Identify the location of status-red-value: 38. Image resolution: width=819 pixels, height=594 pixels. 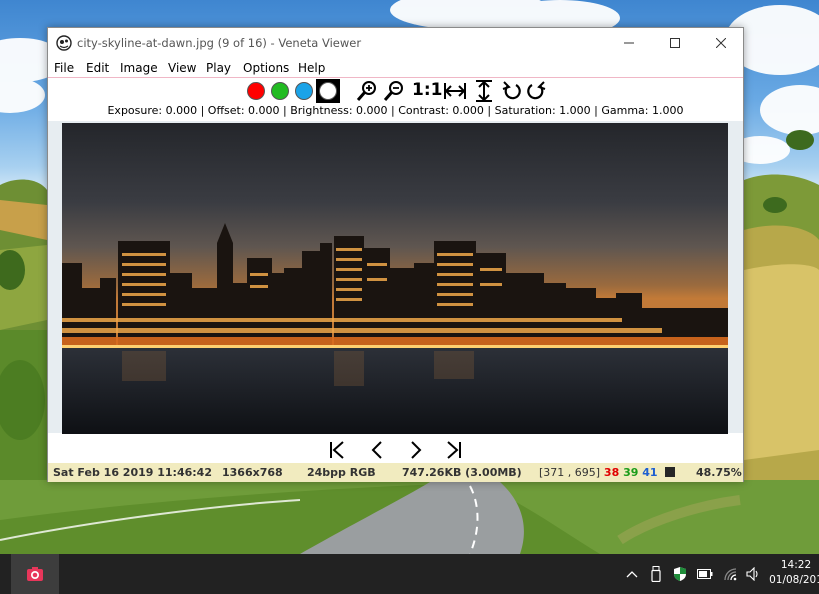
(611, 472).